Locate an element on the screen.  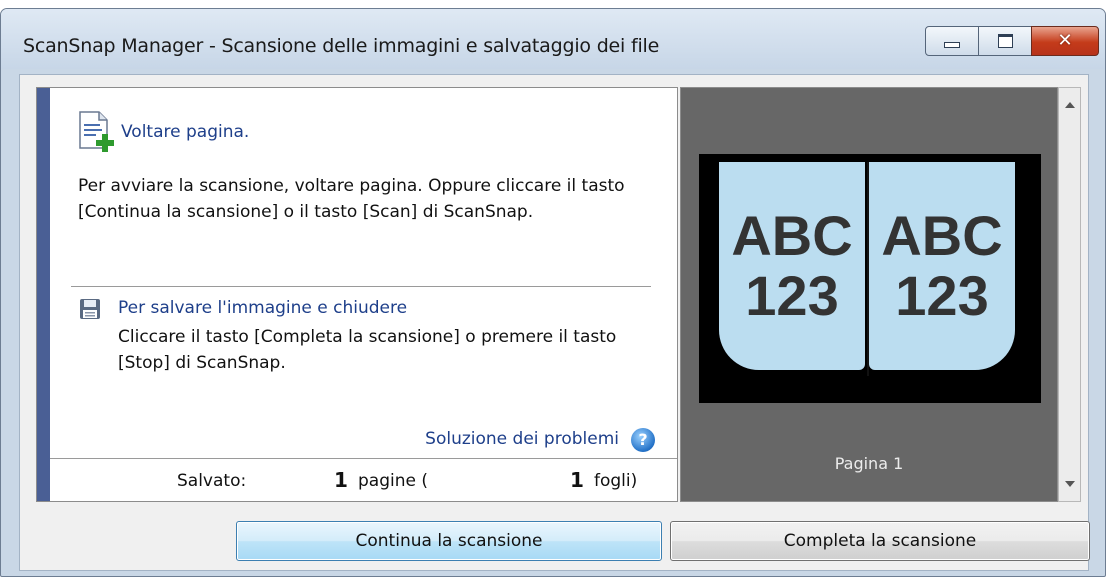
save-heading: Per salvare l'immagine e chiudere is located at coordinates (263, 308).